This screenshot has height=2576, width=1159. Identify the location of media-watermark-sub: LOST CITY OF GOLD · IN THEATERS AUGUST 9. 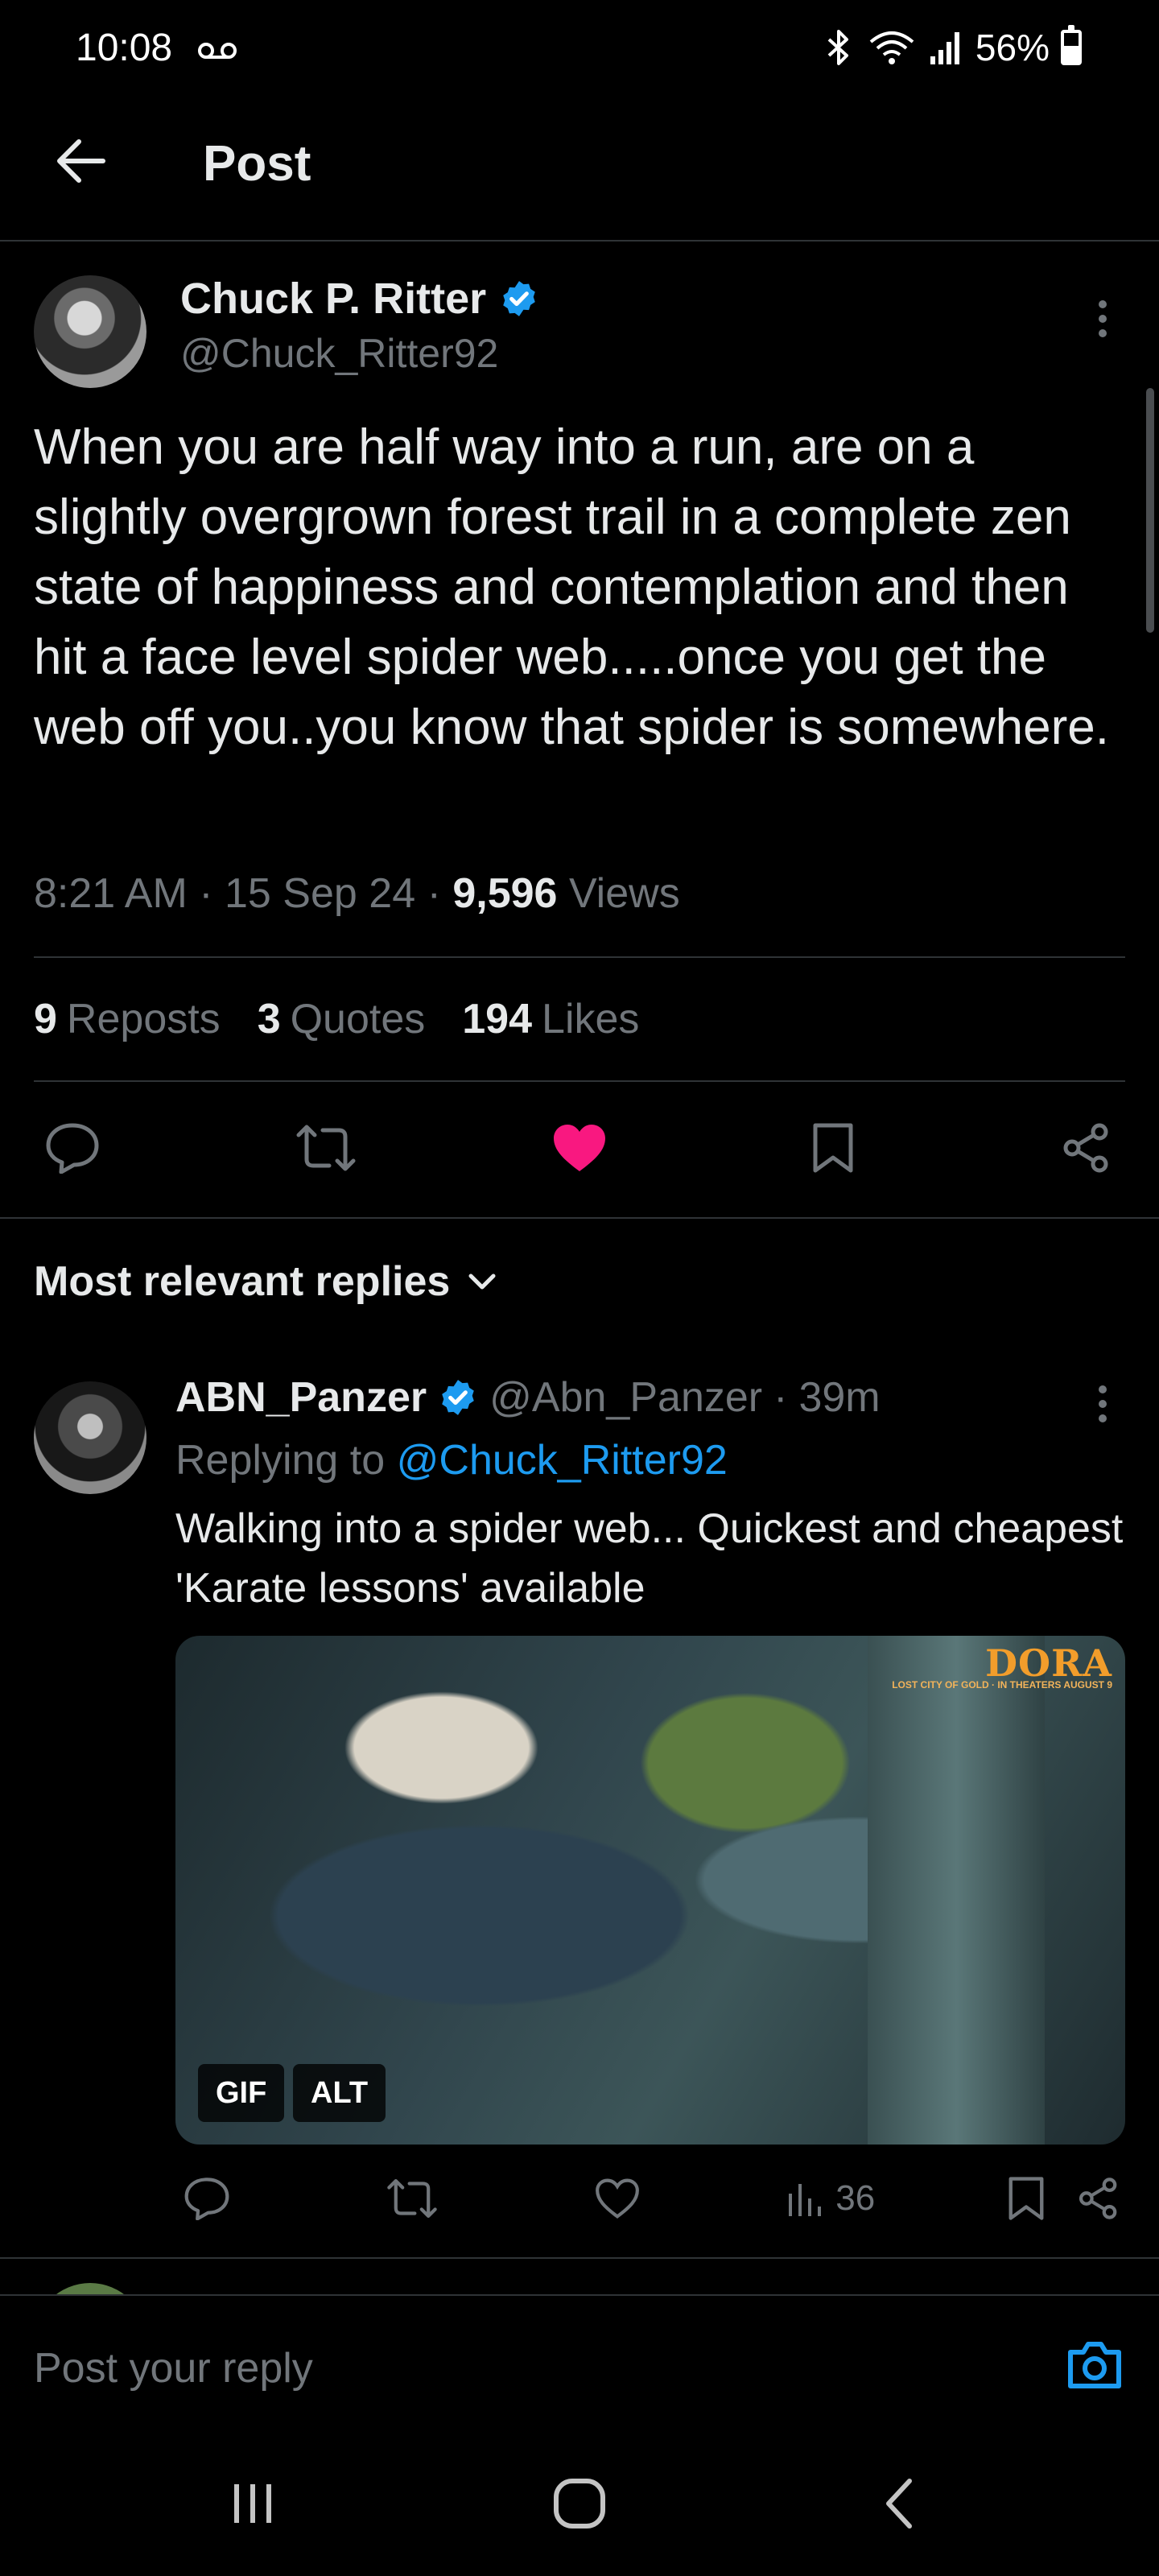
(1002, 1685).